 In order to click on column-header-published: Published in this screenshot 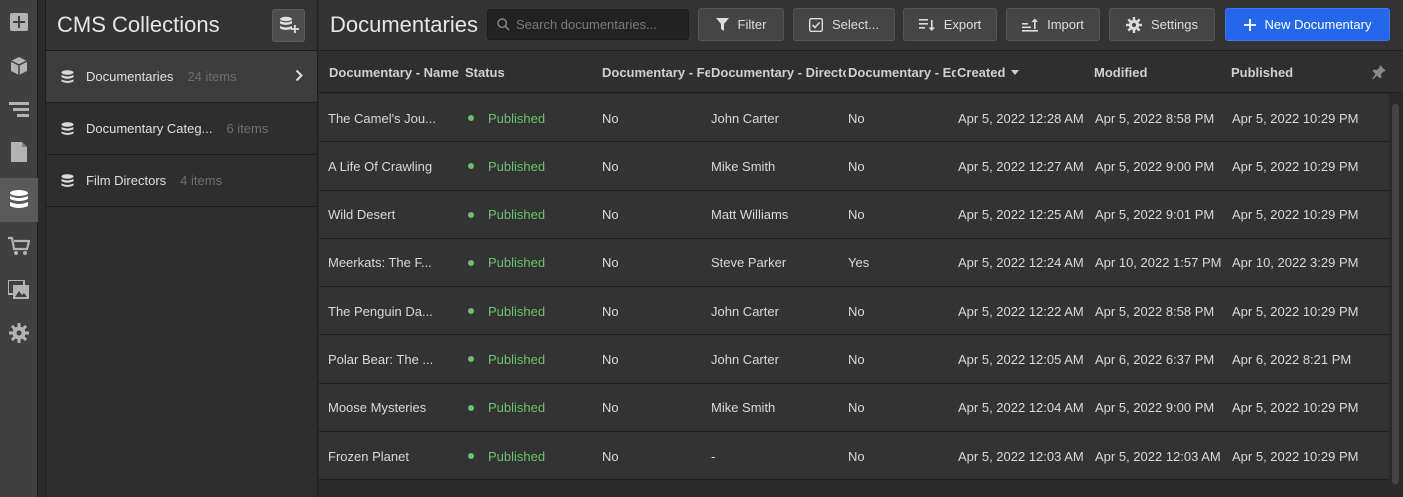, I will do `click(1296, 72)`.